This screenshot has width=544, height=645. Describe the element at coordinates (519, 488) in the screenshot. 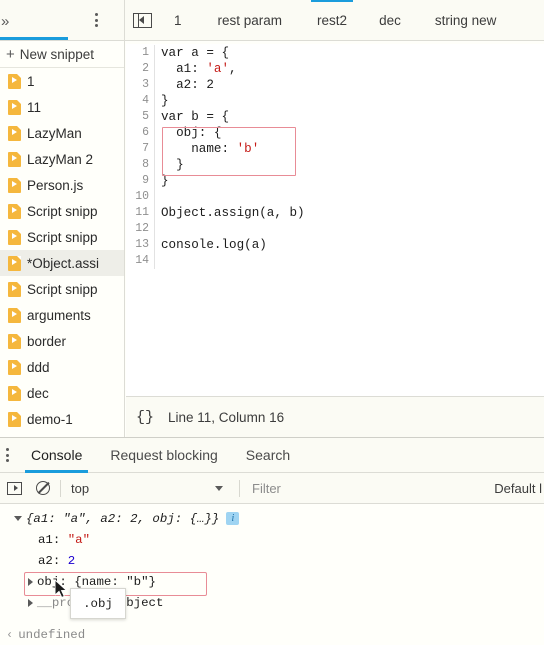

I see `log-levels-select: Default l` at that location.